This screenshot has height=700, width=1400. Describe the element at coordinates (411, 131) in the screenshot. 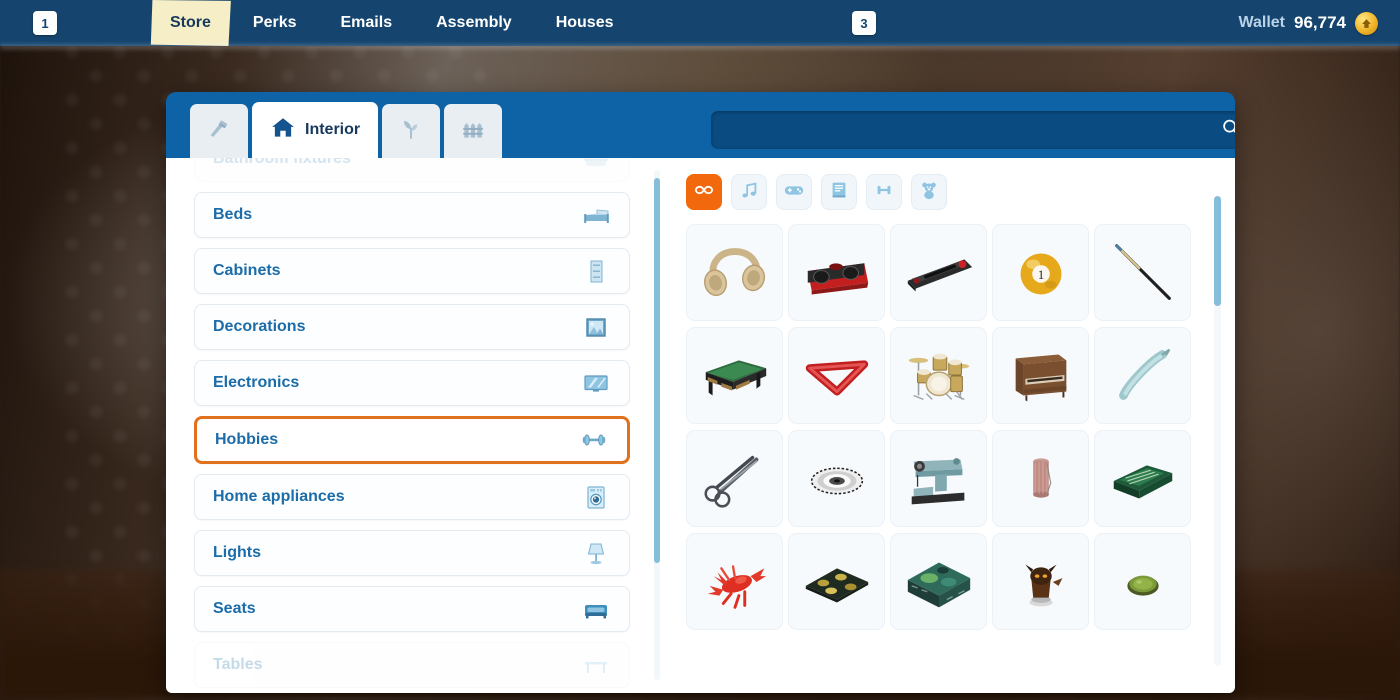

I see `garden-tab` at that location.